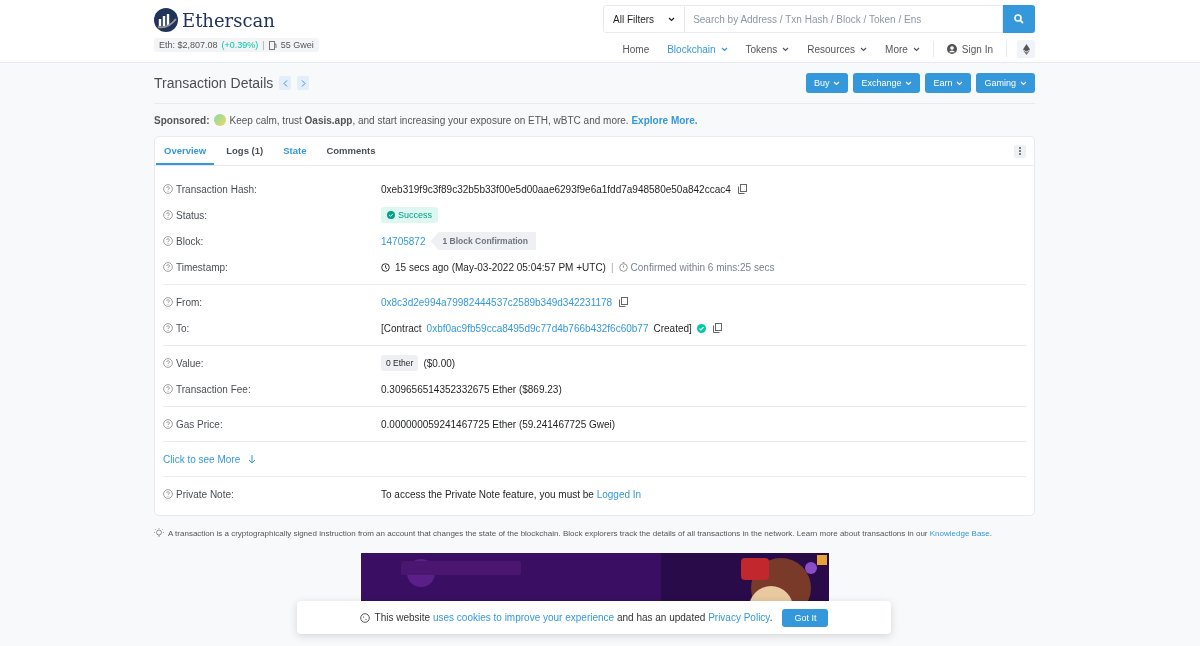 This screenshot has height=646, width=1200. What do you see at coordinates (297, 45) in the screenshot?
I see `gas-price: 55 Gwei` at bounding box center [297, 45].